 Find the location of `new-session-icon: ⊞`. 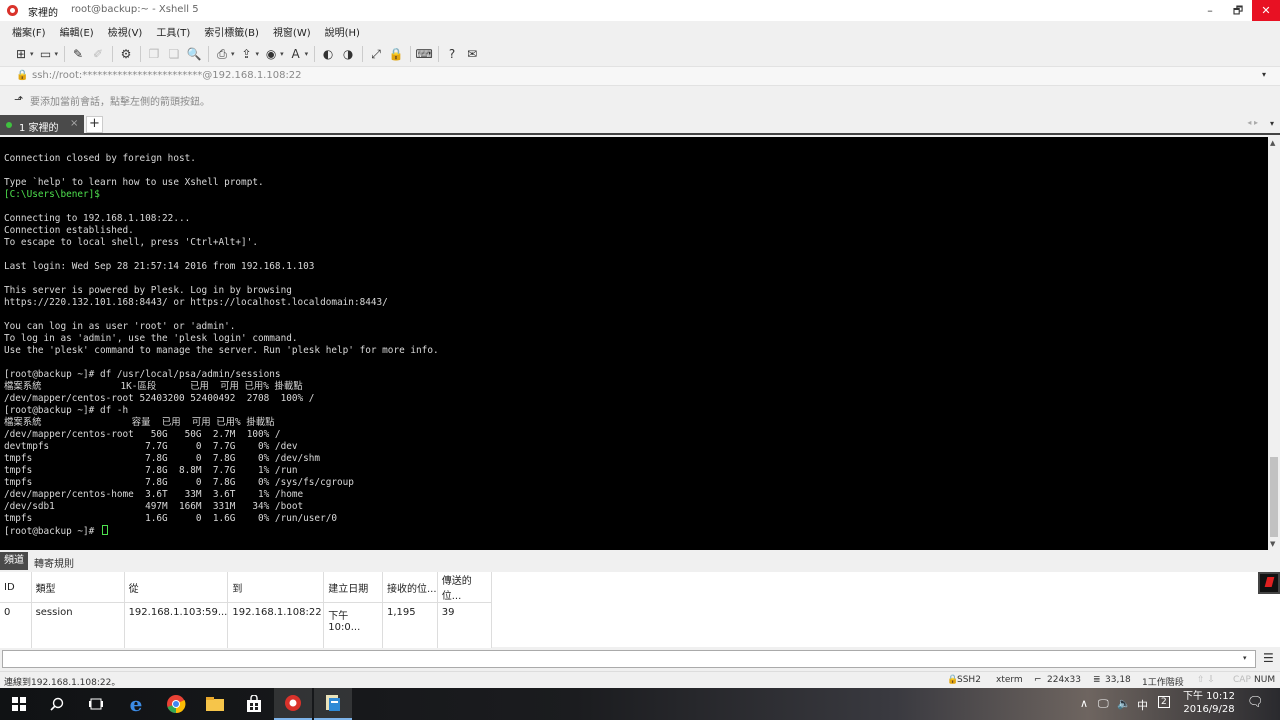

new-session-icon: ⊞ is located at coordinates (21, 54).